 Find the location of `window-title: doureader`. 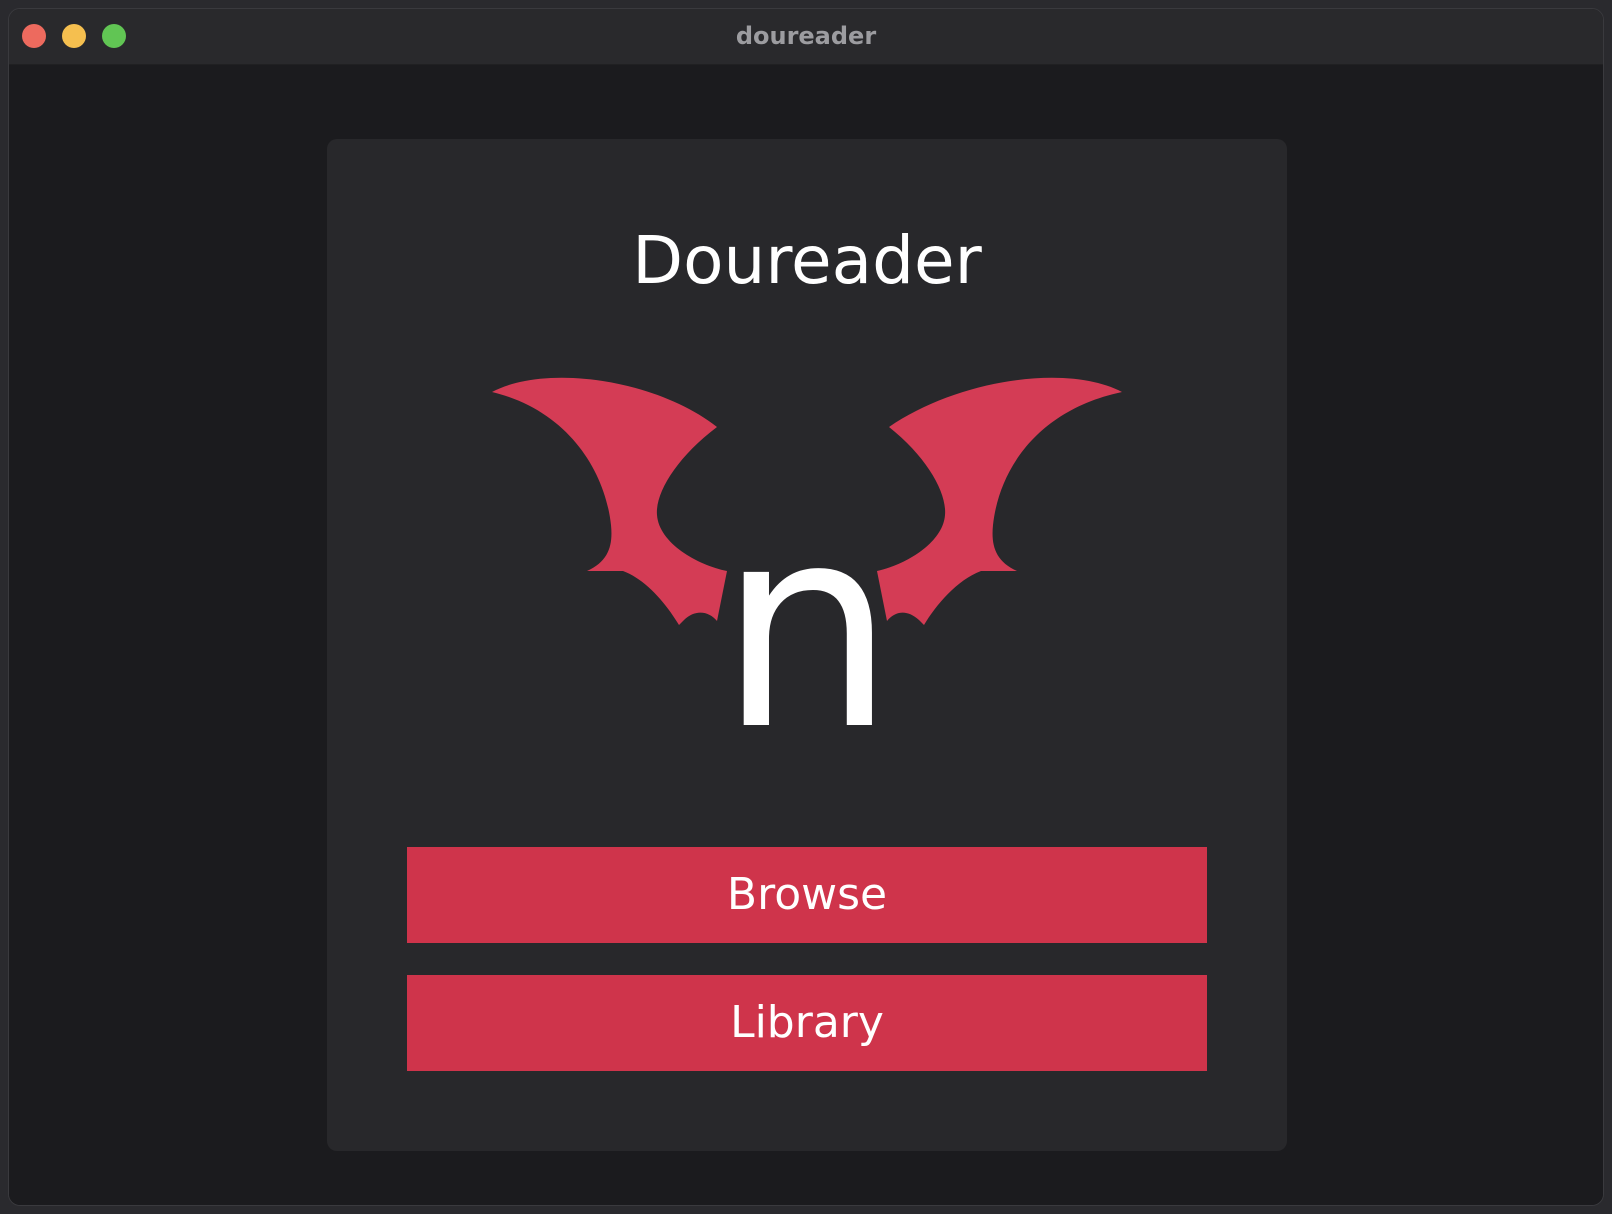

window-title: doureader is located at coordinates (806, 36).